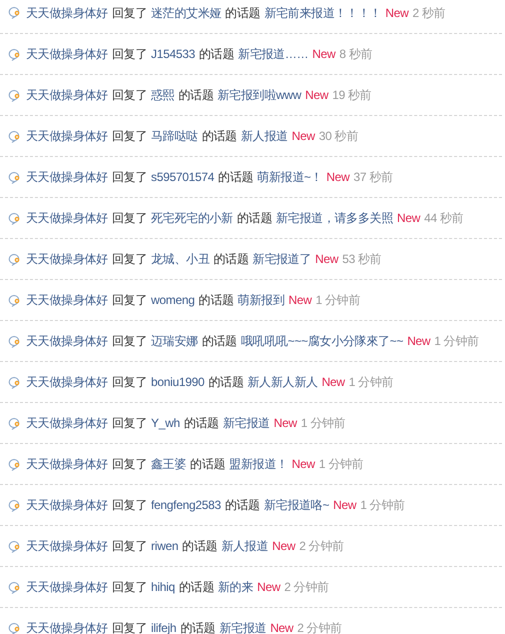 This screenshot has height=634, width=505. Describe the element at coordinates (162, 95) in the screenshot. I see `author-link: 惑熙` at that location.